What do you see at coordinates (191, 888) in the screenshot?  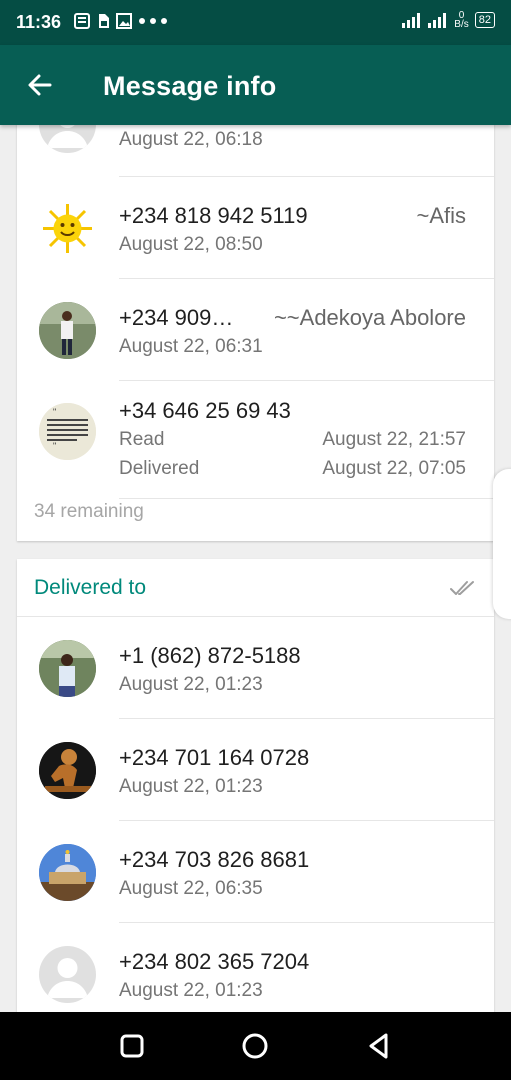 I see `contact-time: August 22, 06:35` at bounding box center [191, 888].